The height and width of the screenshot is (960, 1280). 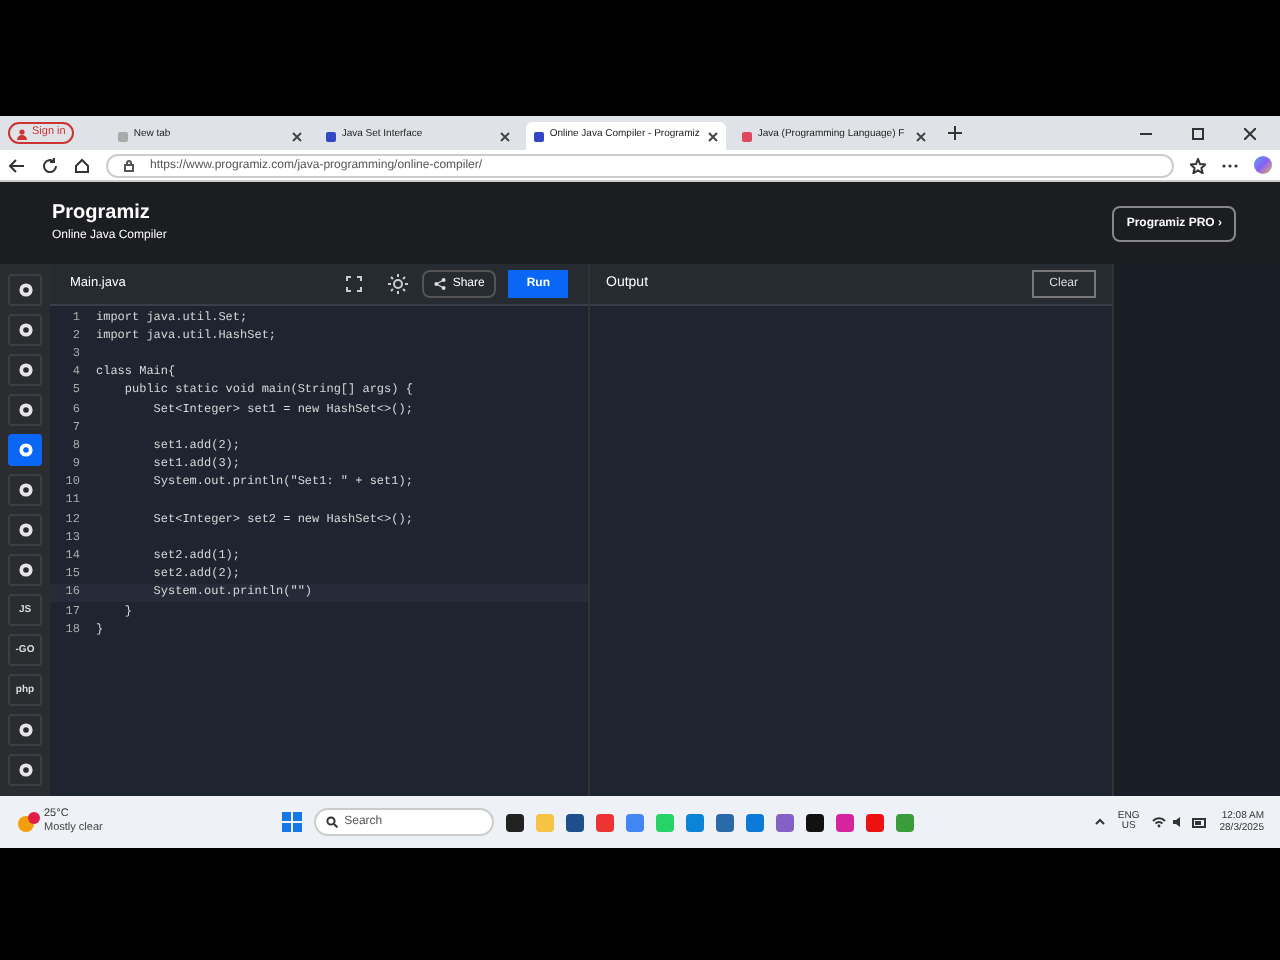 What do you see at coordinates (1230, 165) in the screenshot?
I see `menu-icon` at bounding box center [1230, 165].